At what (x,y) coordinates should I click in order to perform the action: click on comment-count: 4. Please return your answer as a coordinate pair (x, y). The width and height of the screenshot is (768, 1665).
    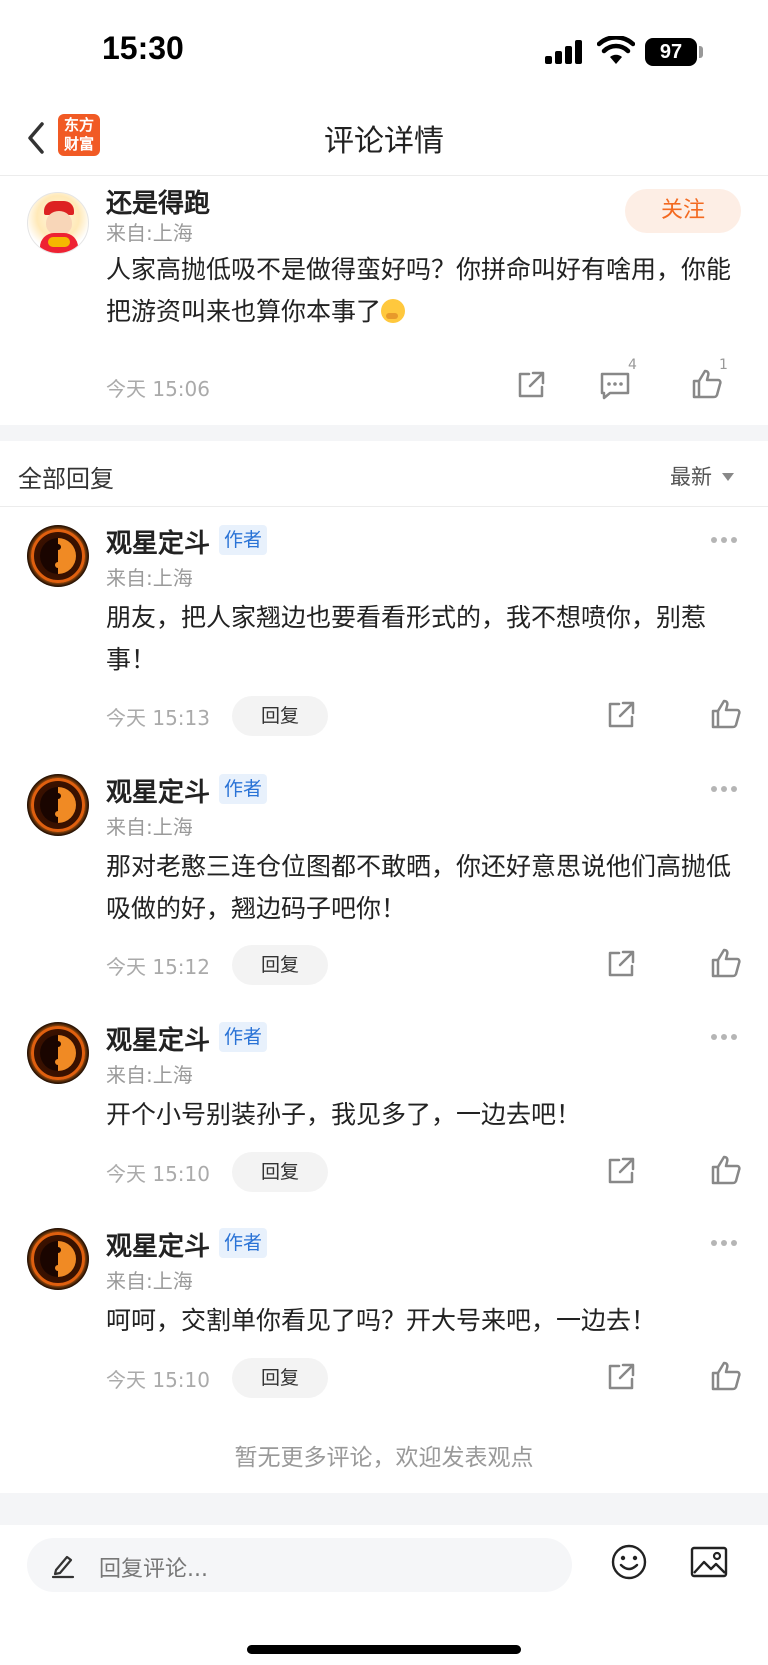
    Looking at the image, I should click on (632, 365).